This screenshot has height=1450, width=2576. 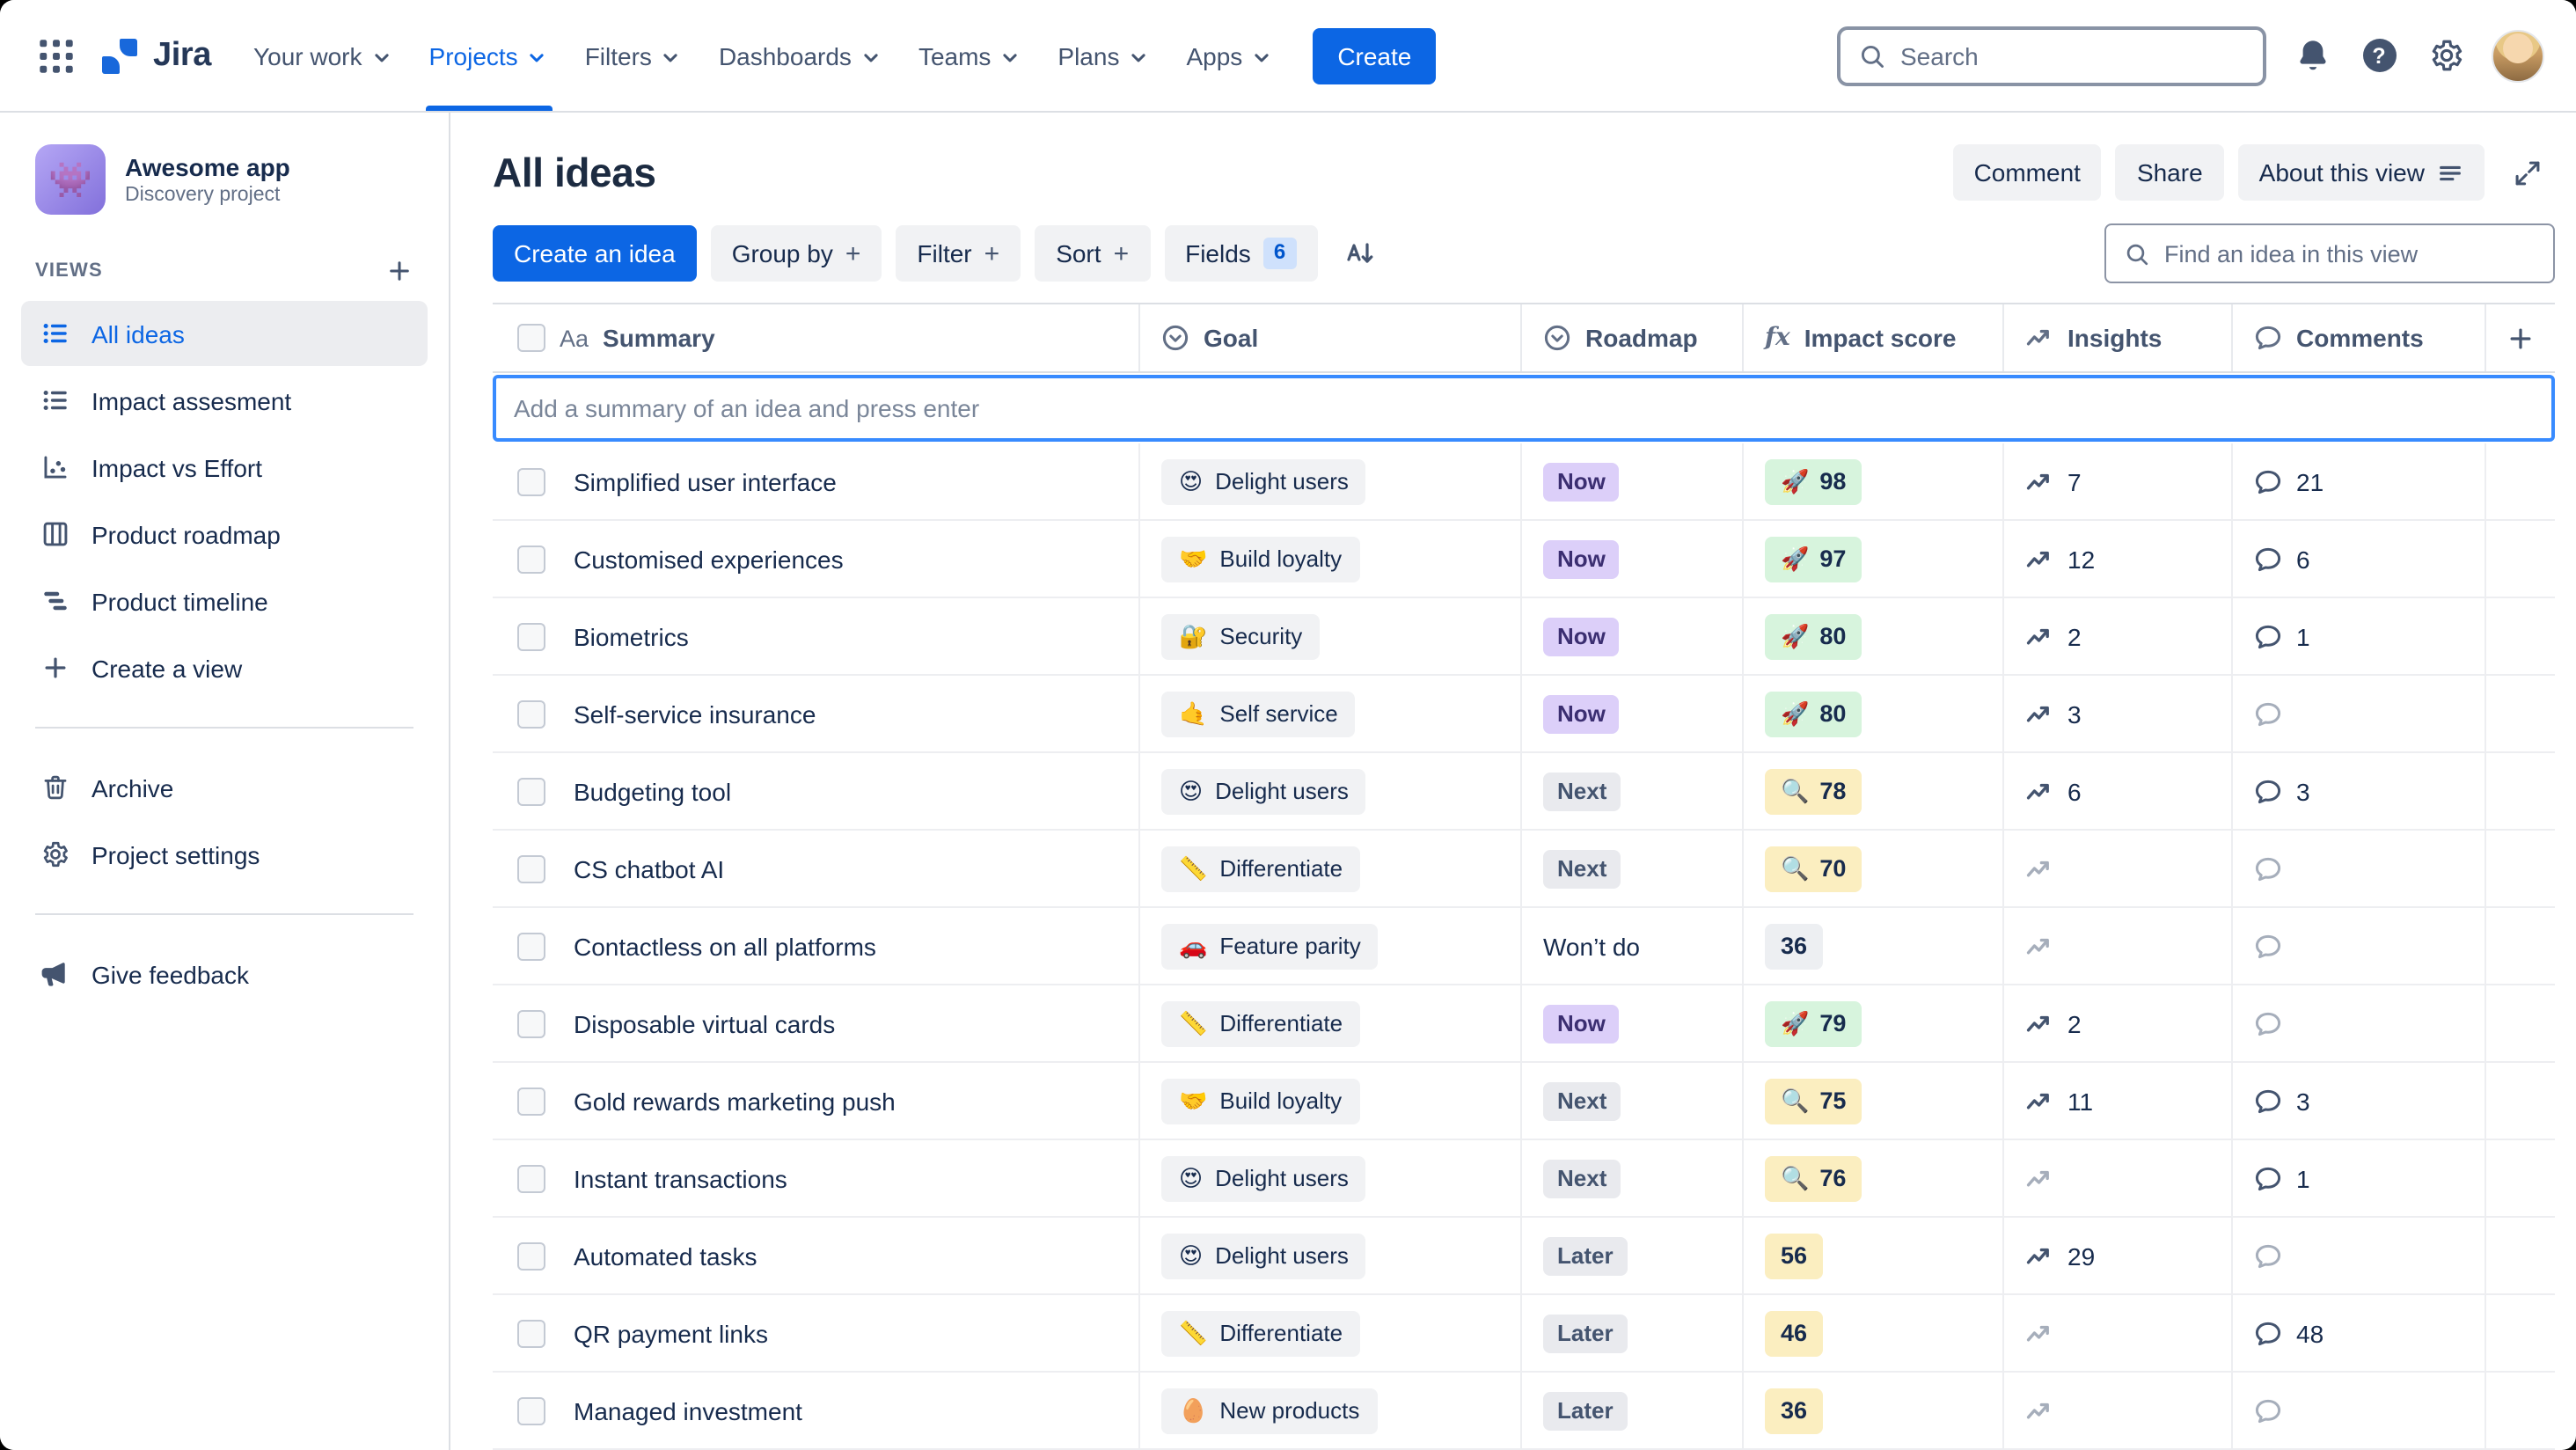 I want to click on create-idea-button: Create an idea, so click(x=595, y=253).